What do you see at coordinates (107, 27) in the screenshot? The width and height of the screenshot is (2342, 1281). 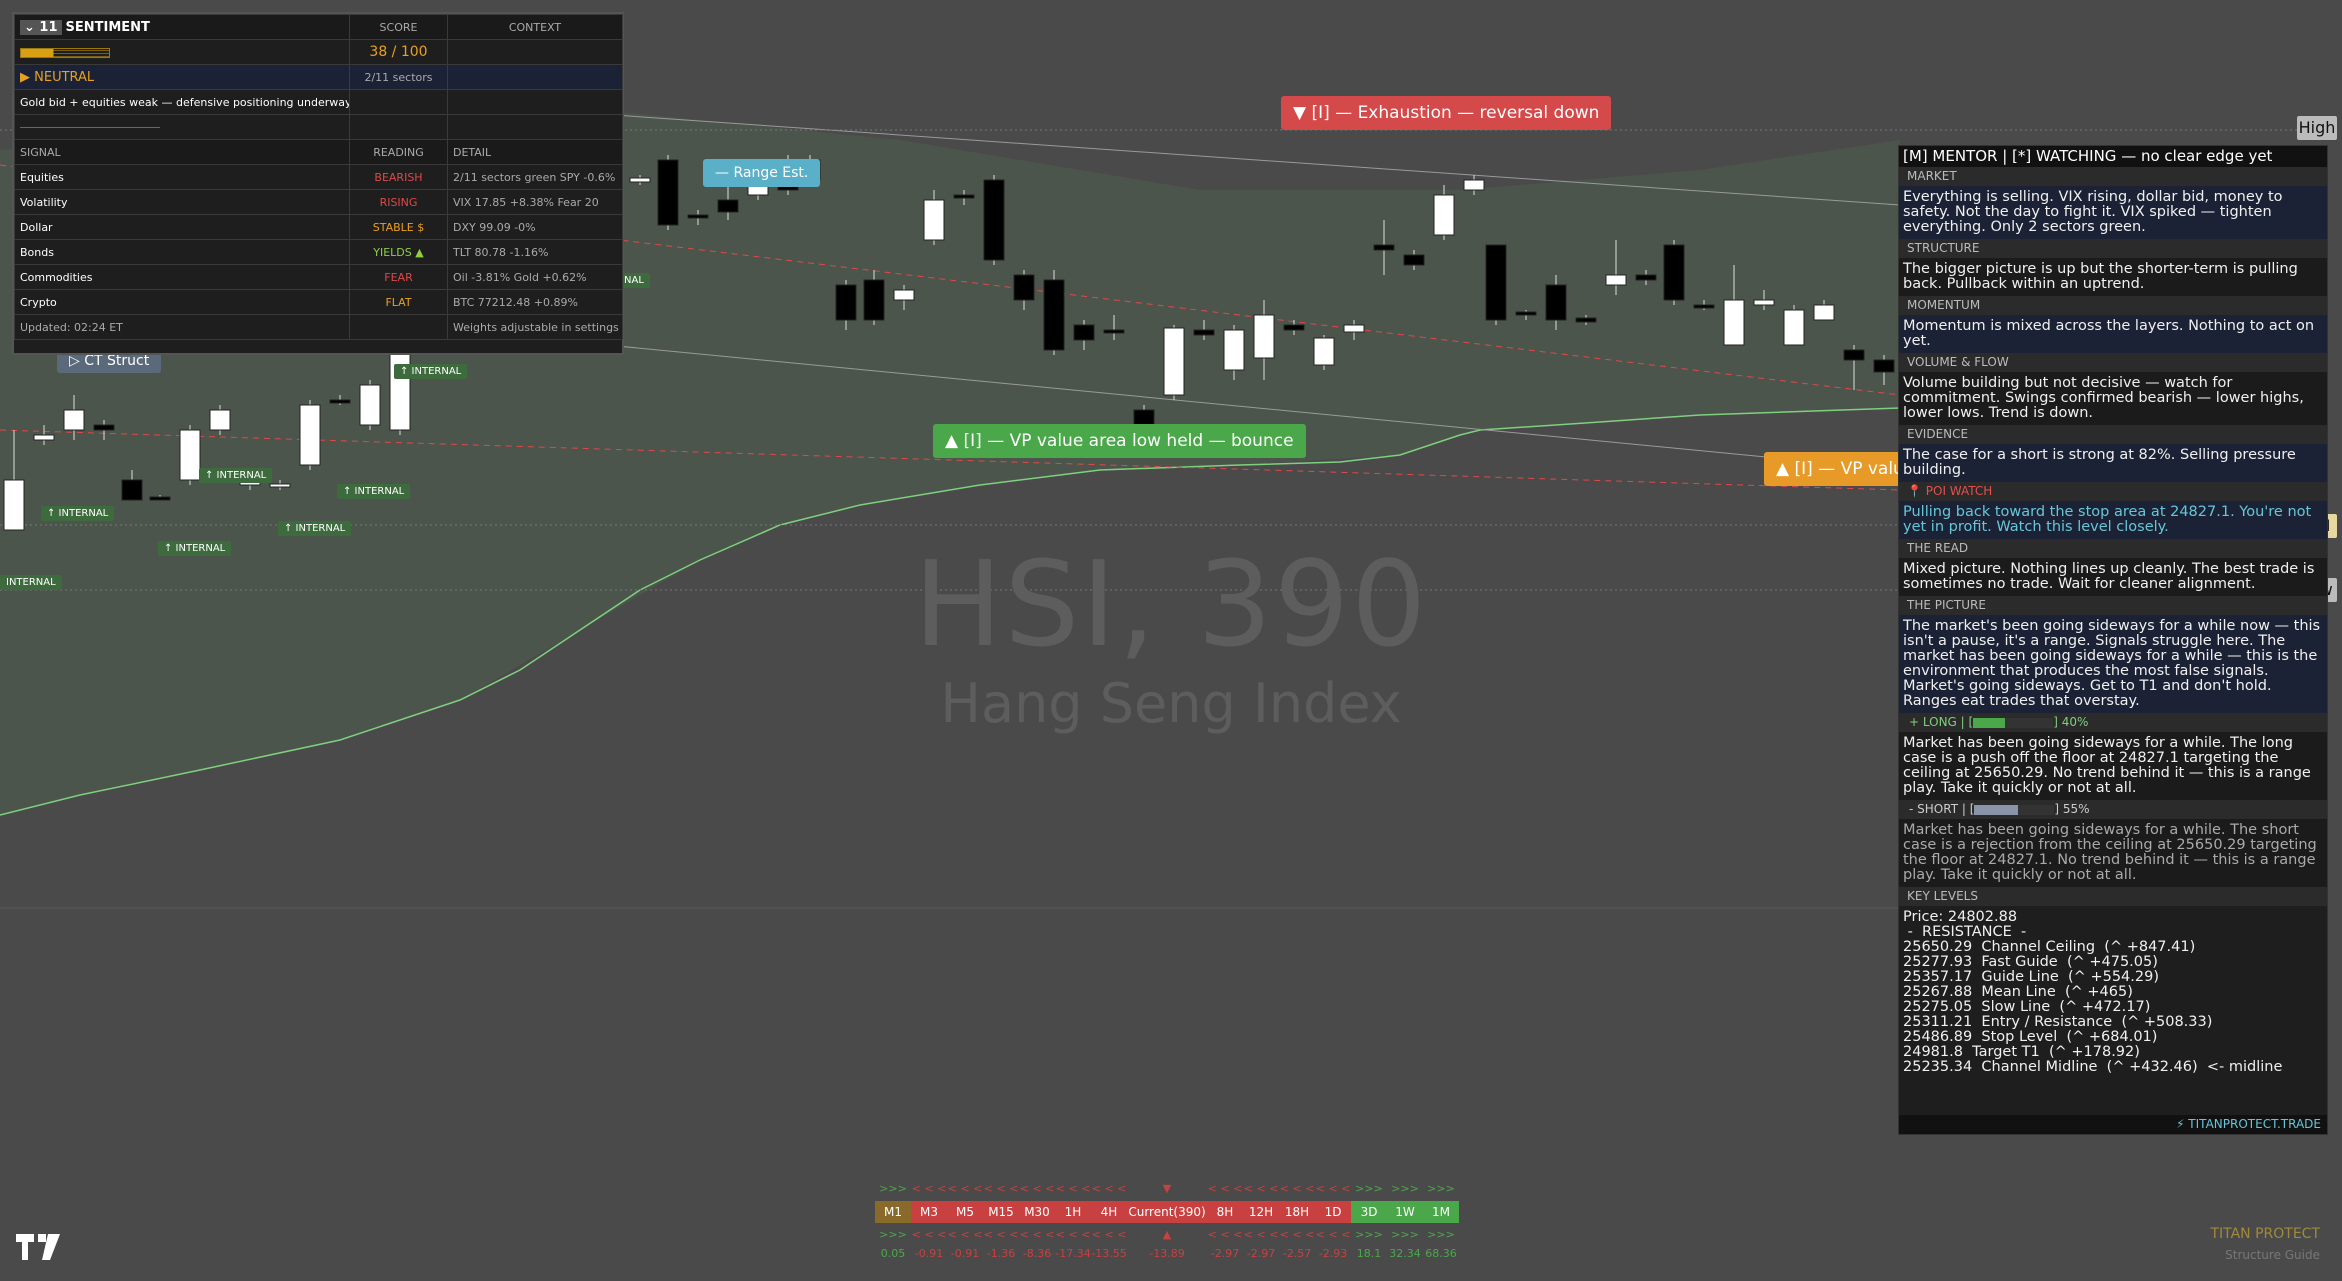 I see `sentiment-title: SENTIMENT` at bounding box center [107, 27].